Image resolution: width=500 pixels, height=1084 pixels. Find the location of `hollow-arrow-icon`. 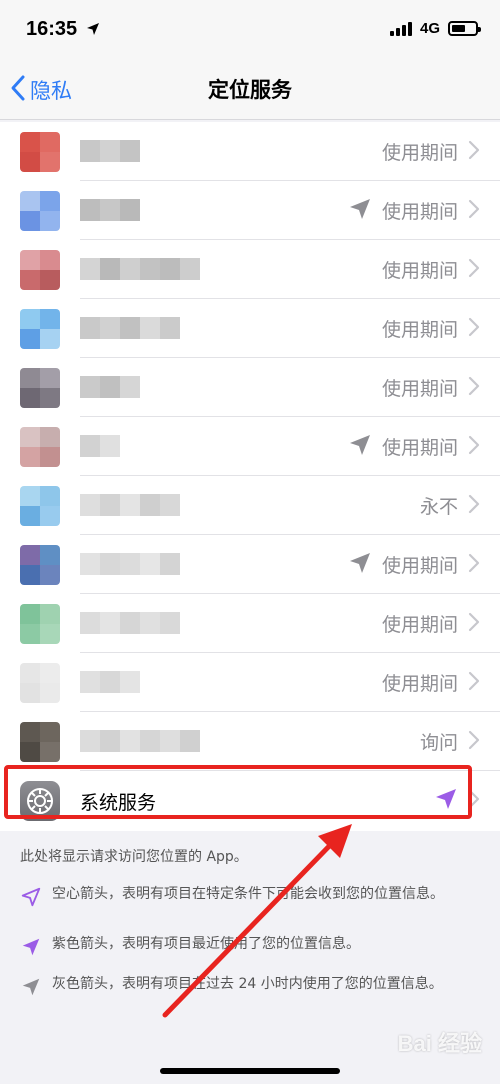

hollow-arrow-icon is located at coordinates (31, 897).